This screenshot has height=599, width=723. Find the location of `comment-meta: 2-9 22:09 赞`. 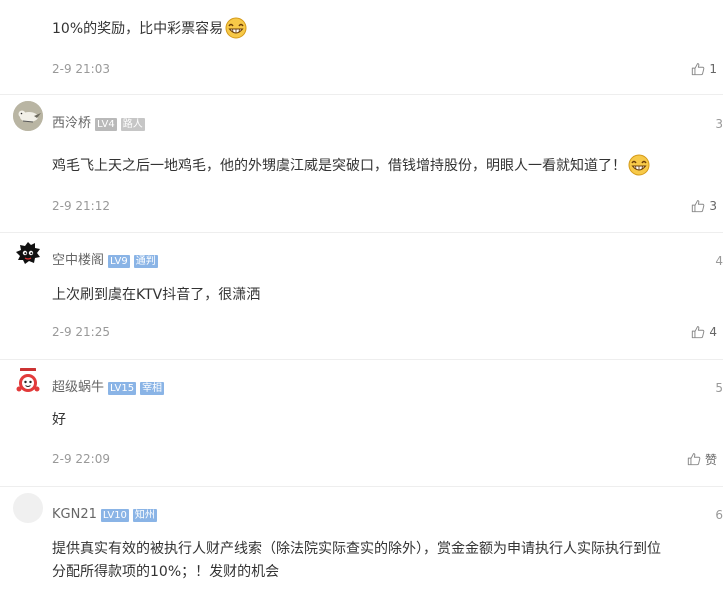

comment-meta: 2-9 22:09 赞 is located at coordinates (387, 459).